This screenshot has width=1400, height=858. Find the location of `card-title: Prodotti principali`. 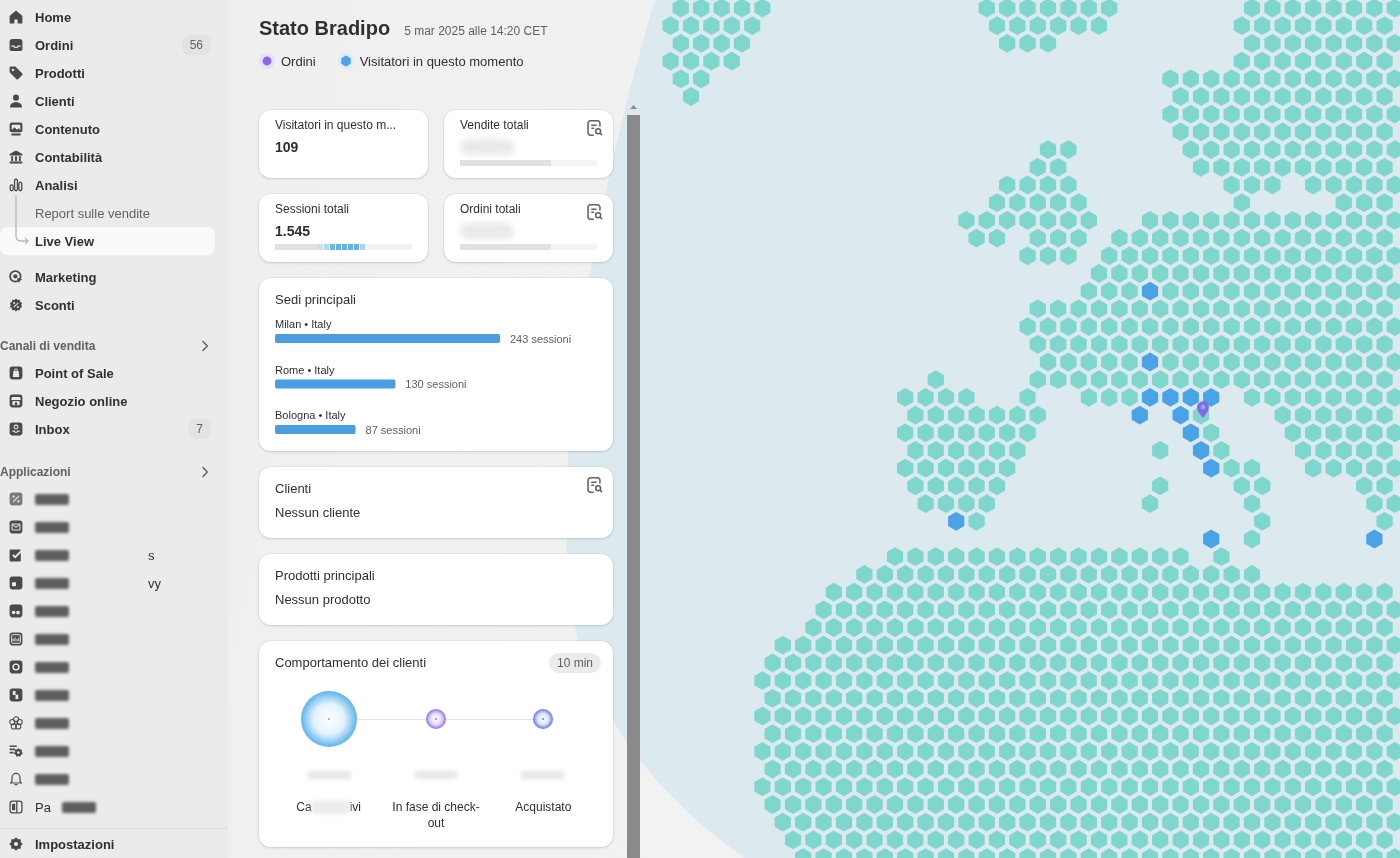

card-title: Prodotti principali is located at coordinates (325, 576).